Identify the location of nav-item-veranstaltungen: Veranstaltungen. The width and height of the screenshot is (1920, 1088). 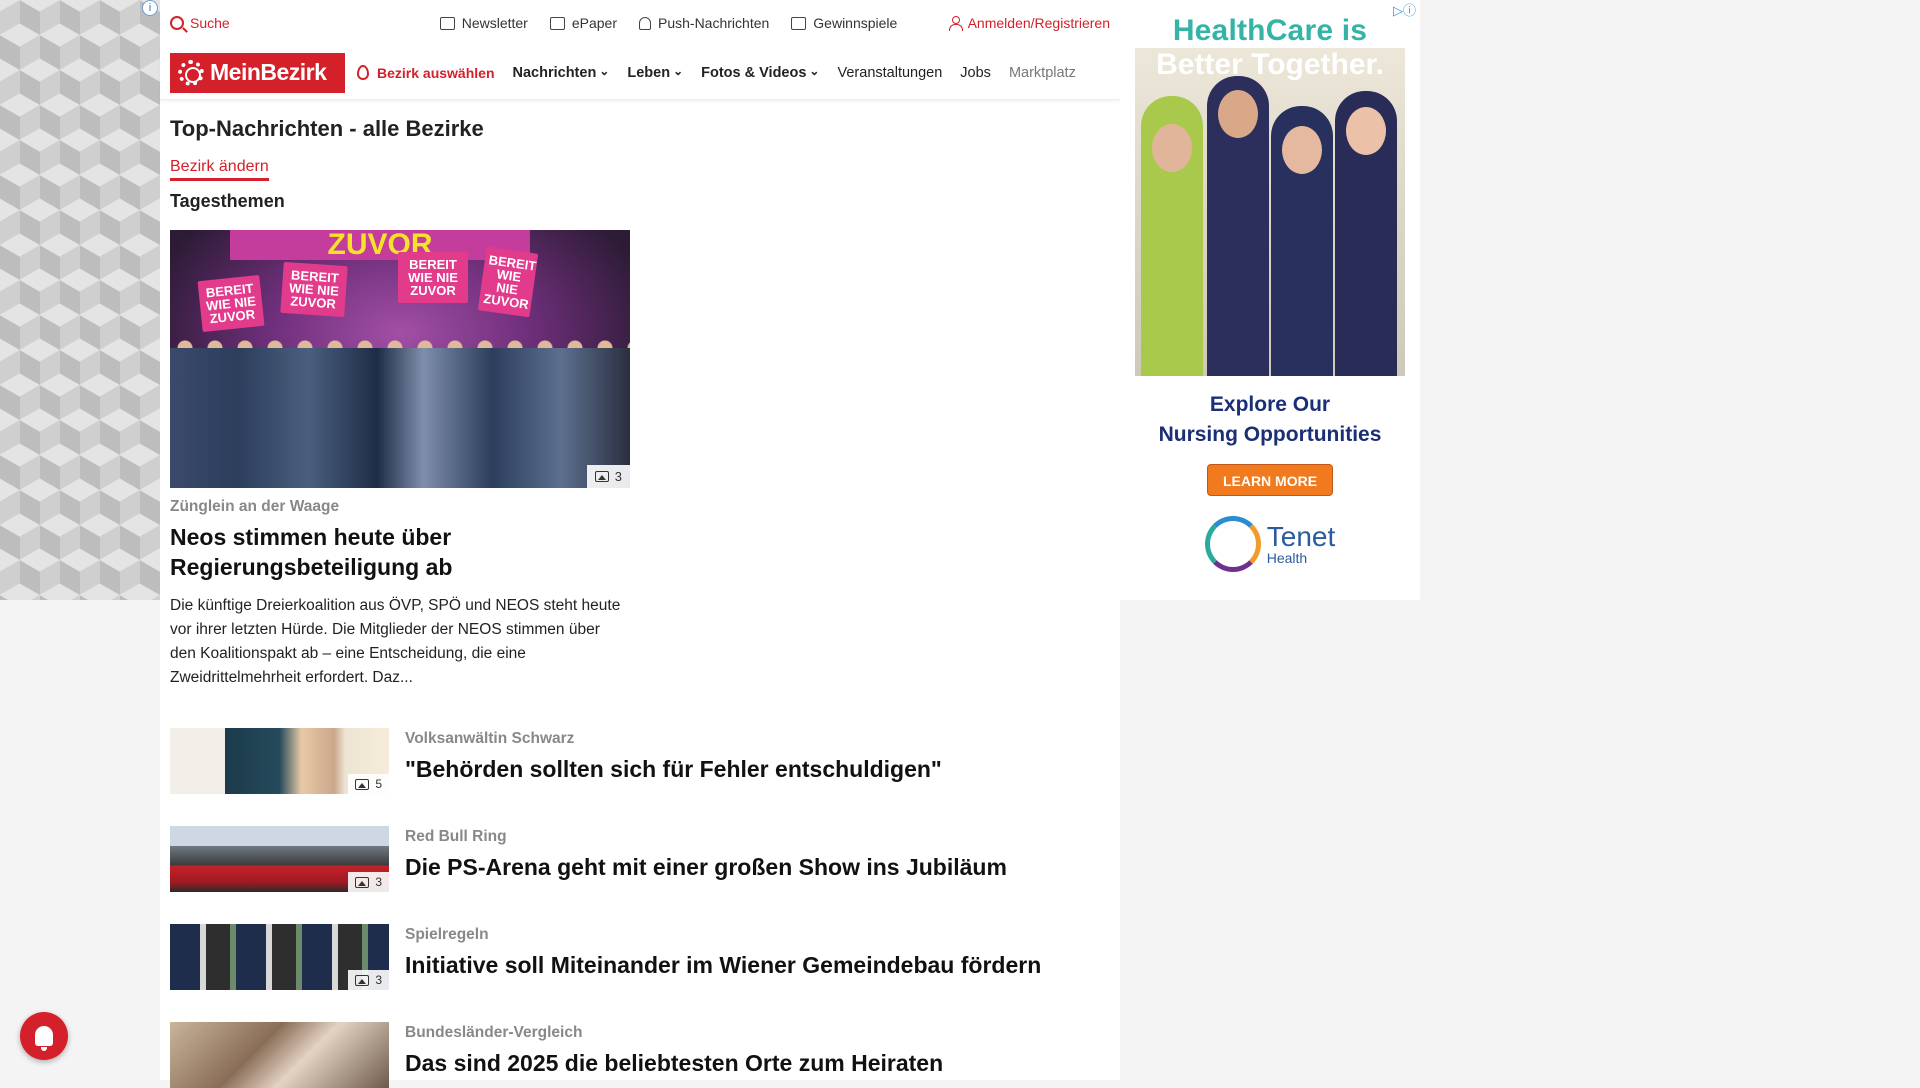
(889, 73).